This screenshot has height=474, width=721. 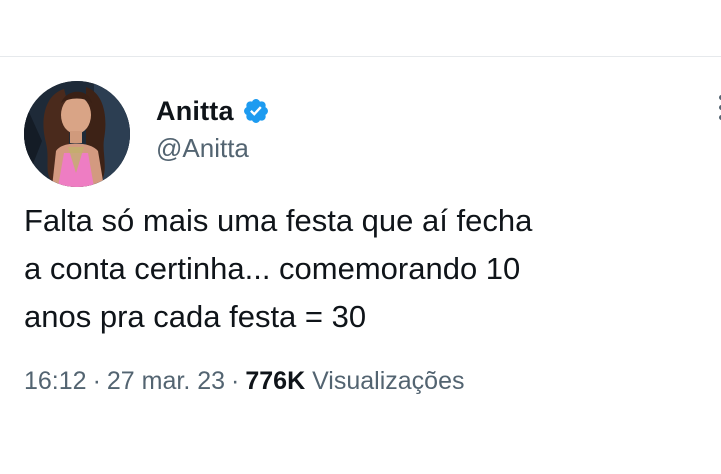 I want to click on views-label: Visualizações, so click(x=388, y=381).